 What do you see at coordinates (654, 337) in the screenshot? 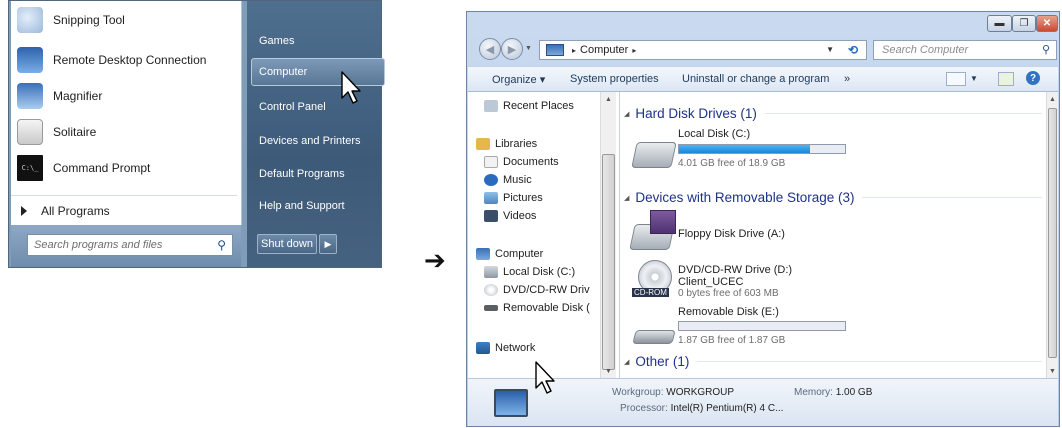
I see `removable-disk-icon` at bounding box center [654, 337].